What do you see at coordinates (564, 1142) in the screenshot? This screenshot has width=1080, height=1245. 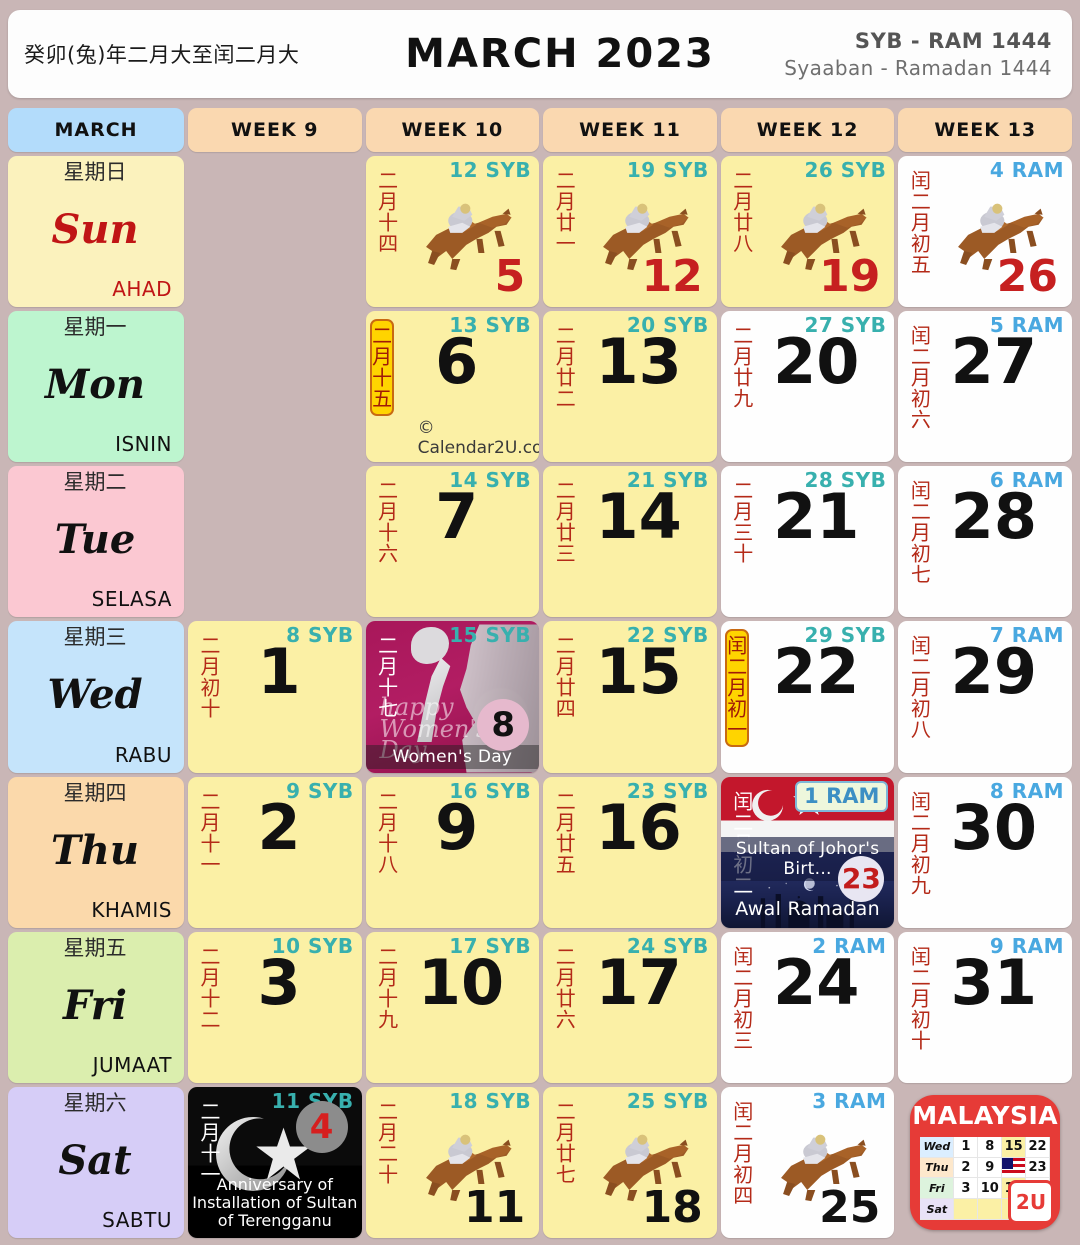 I see `lunar-date: 二月廿七` at bounding box center [564, 1142].